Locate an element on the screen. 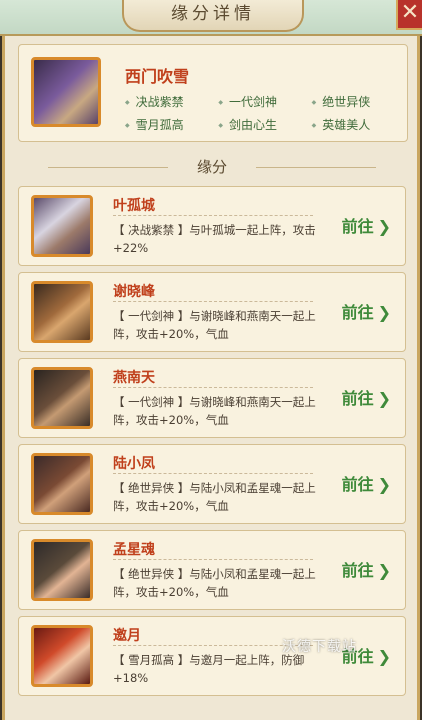 The image size is (422, 720). relation-row: 邀月 【 雪月孤高 】与邀月一起上阵，防御+18% 前往 ❯ is located at coordinates (212, 656).